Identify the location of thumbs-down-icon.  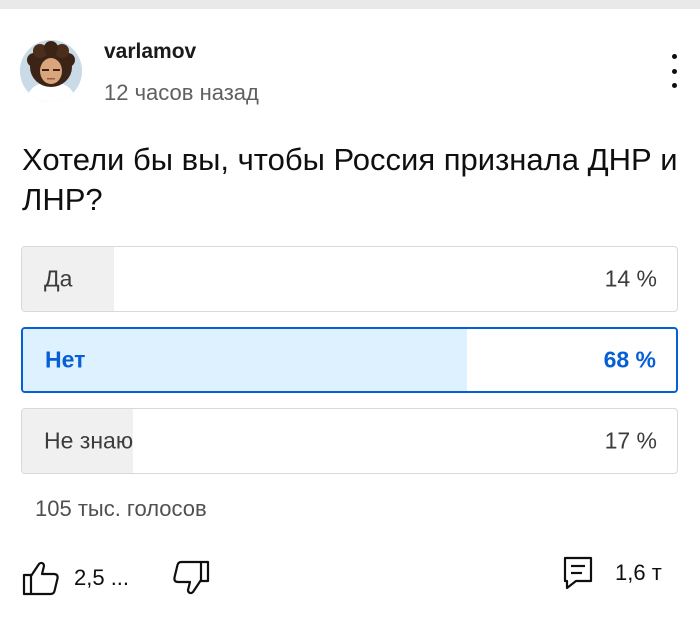
(191, 577).